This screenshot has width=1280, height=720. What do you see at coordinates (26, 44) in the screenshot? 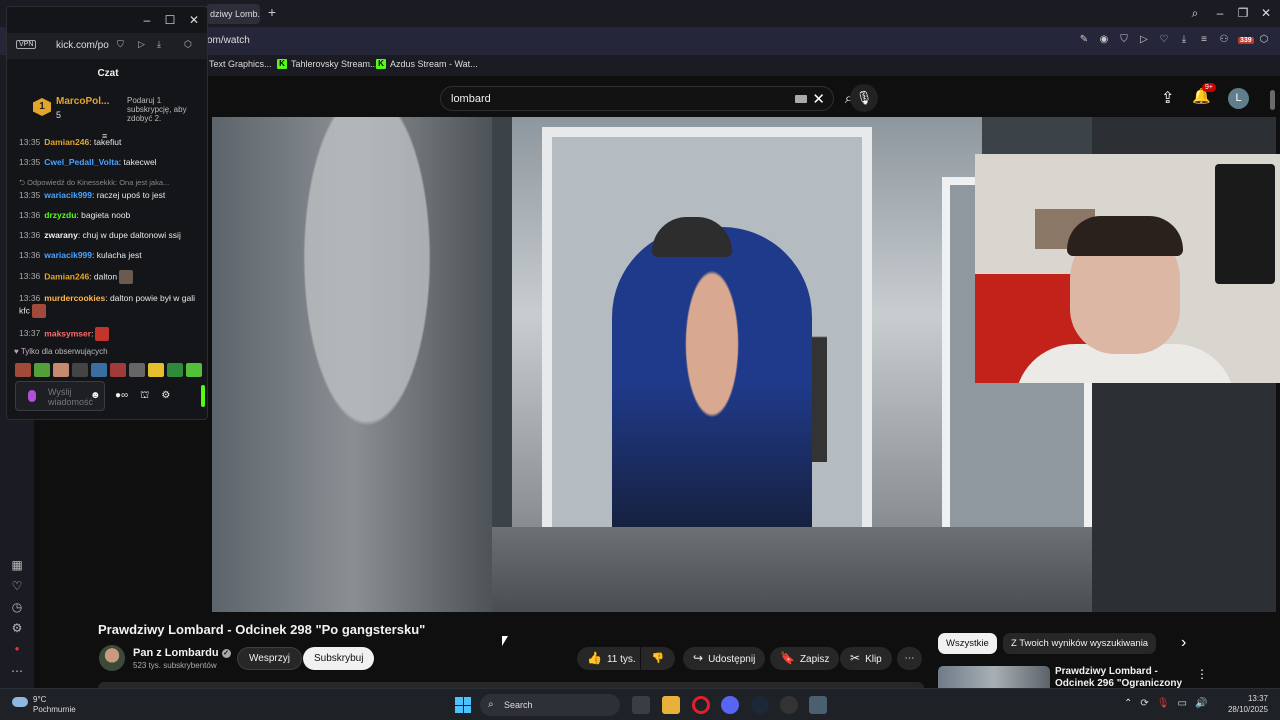
I see `vpn-badge: VPN` at bounding box center [26, 44].